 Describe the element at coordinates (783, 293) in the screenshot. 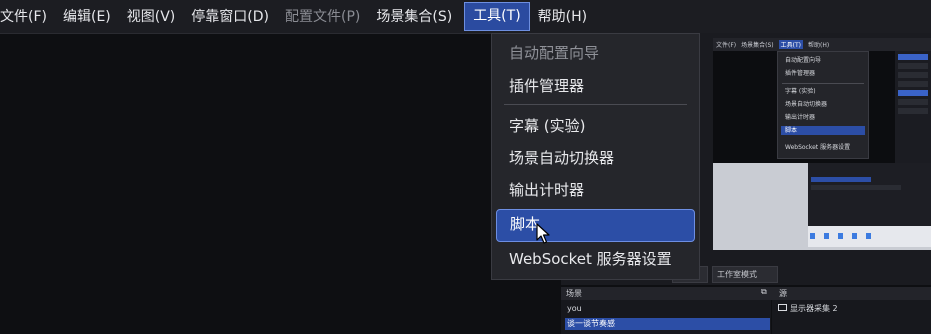

I see `sources-header: 源` at that location.